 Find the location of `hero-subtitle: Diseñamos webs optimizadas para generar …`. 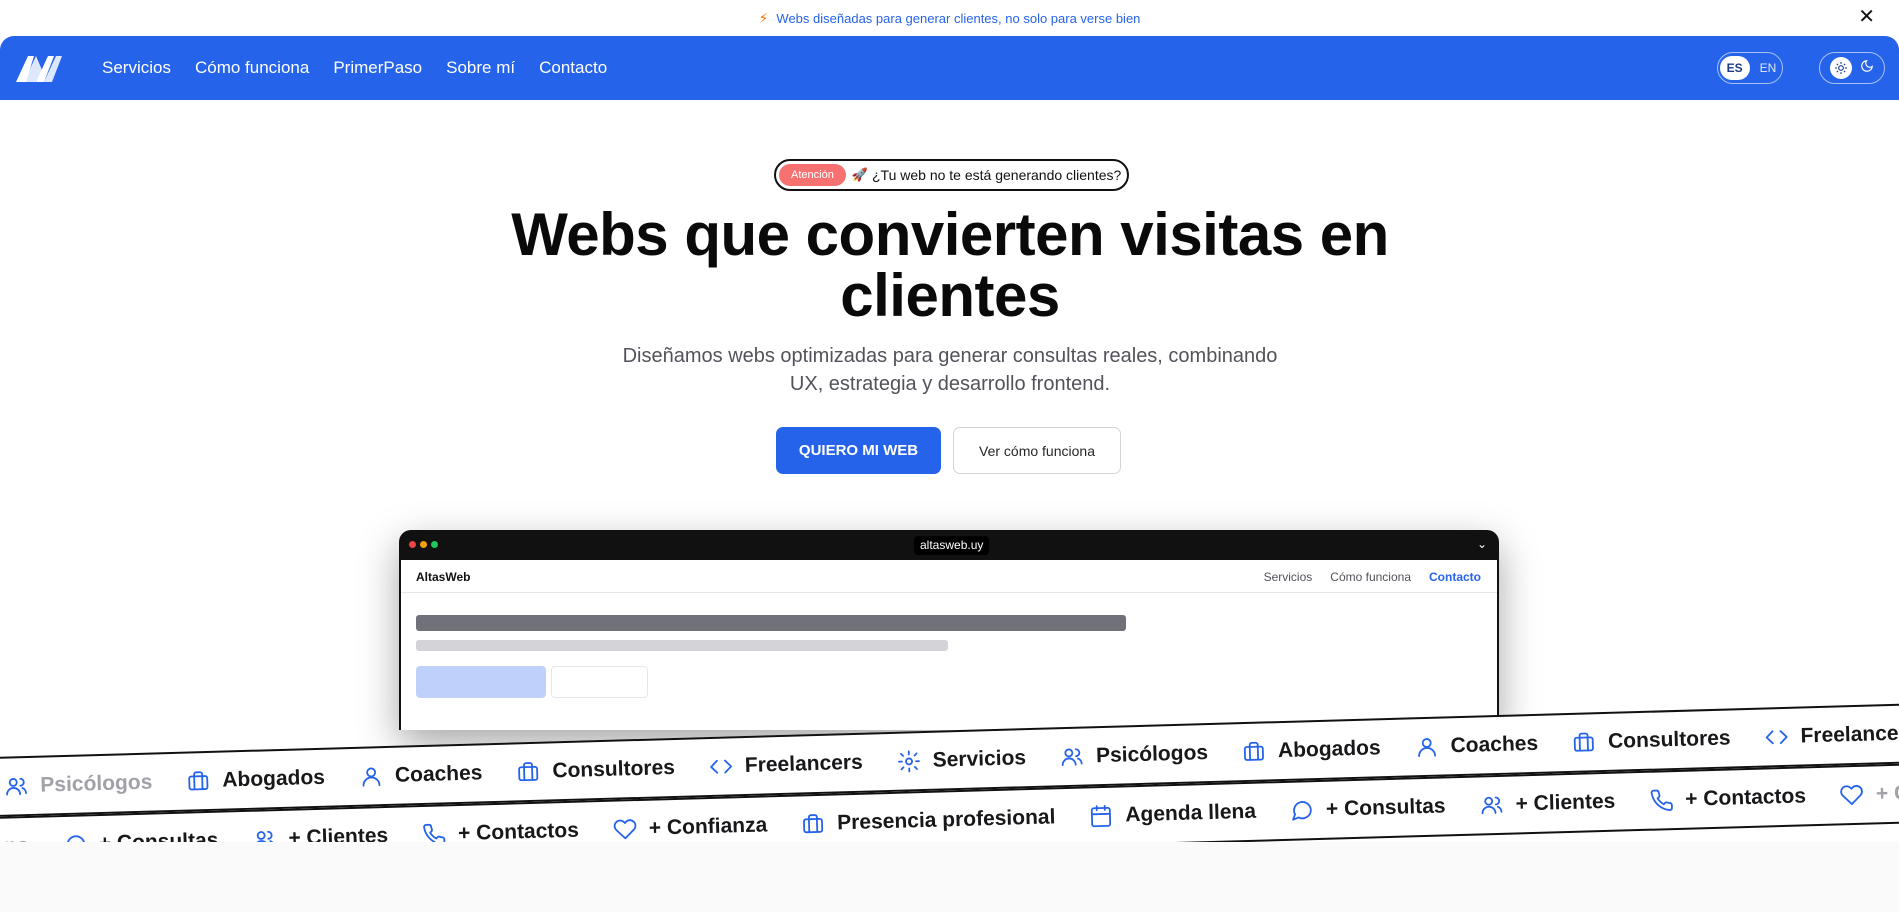

hero-subtitle: Diseñamos webs optimizadas para generar … is located at coordinates (950, 370).